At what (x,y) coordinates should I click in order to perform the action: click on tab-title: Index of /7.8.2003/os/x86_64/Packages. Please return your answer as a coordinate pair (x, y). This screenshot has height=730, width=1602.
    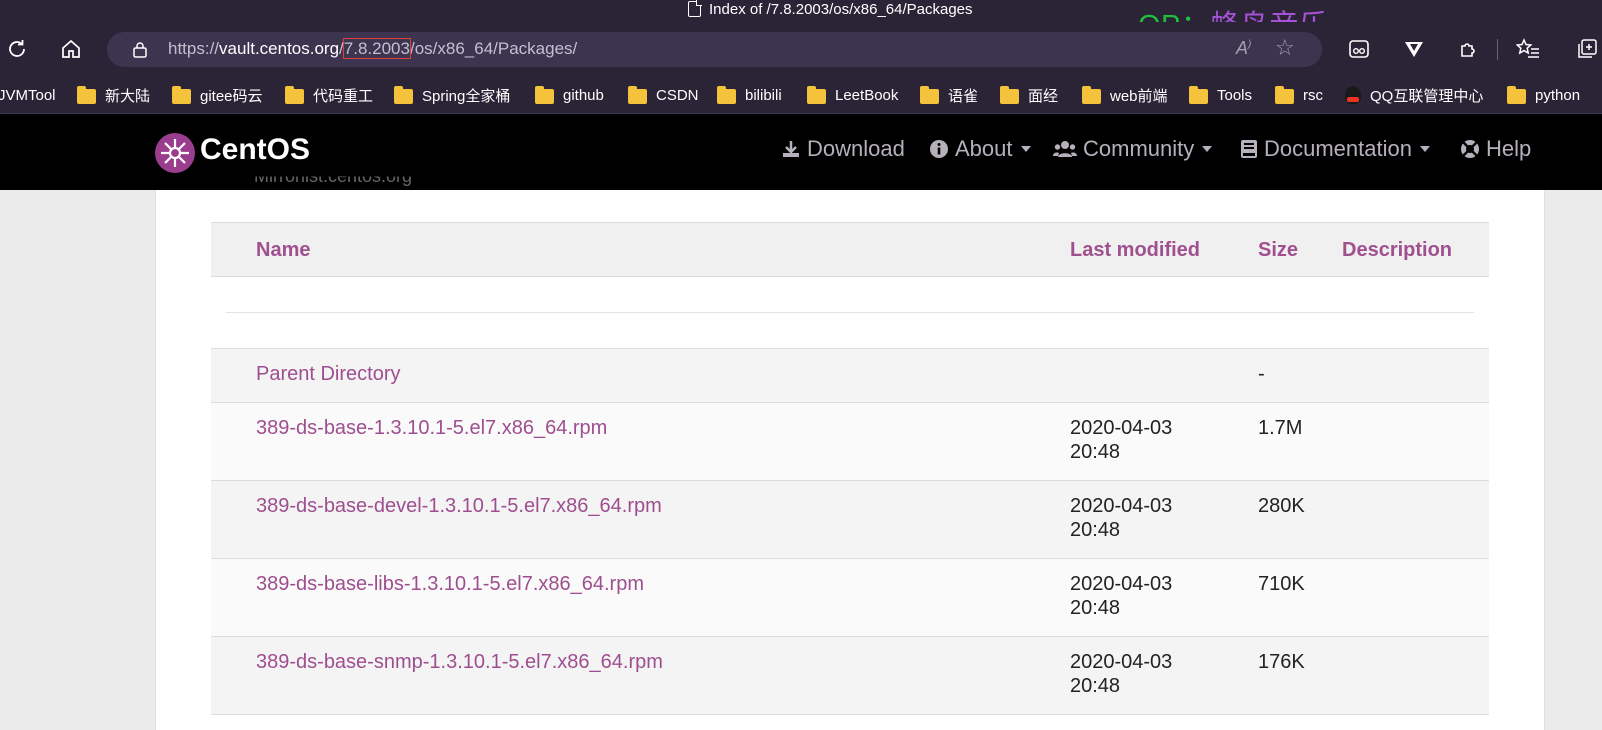
    Looking at the image, I should click on (830, 9).